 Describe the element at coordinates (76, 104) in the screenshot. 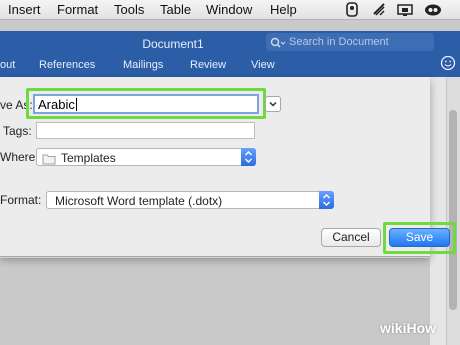

I see `text-caret` at that location.